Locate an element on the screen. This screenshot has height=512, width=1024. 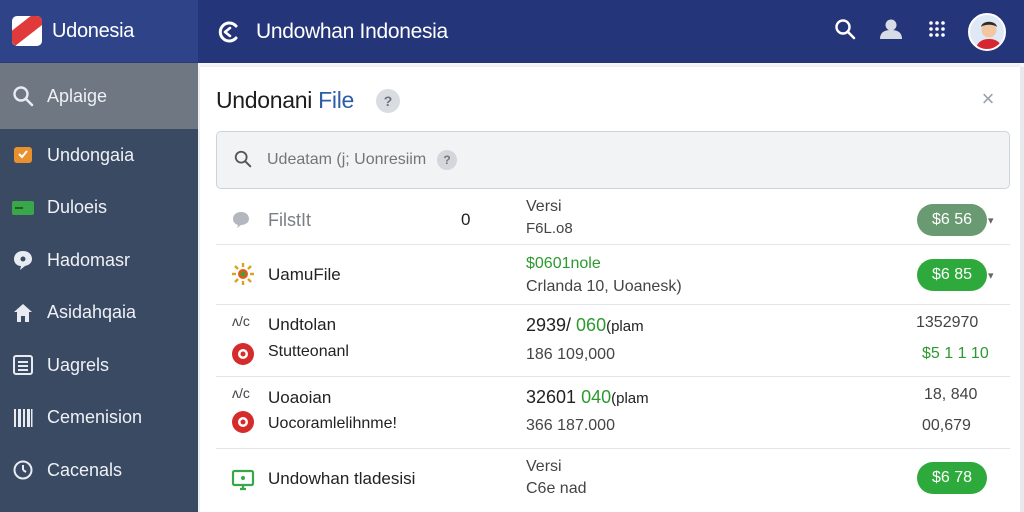
sidebar-item-label: Cemenision is located at coordinates (95, 417).